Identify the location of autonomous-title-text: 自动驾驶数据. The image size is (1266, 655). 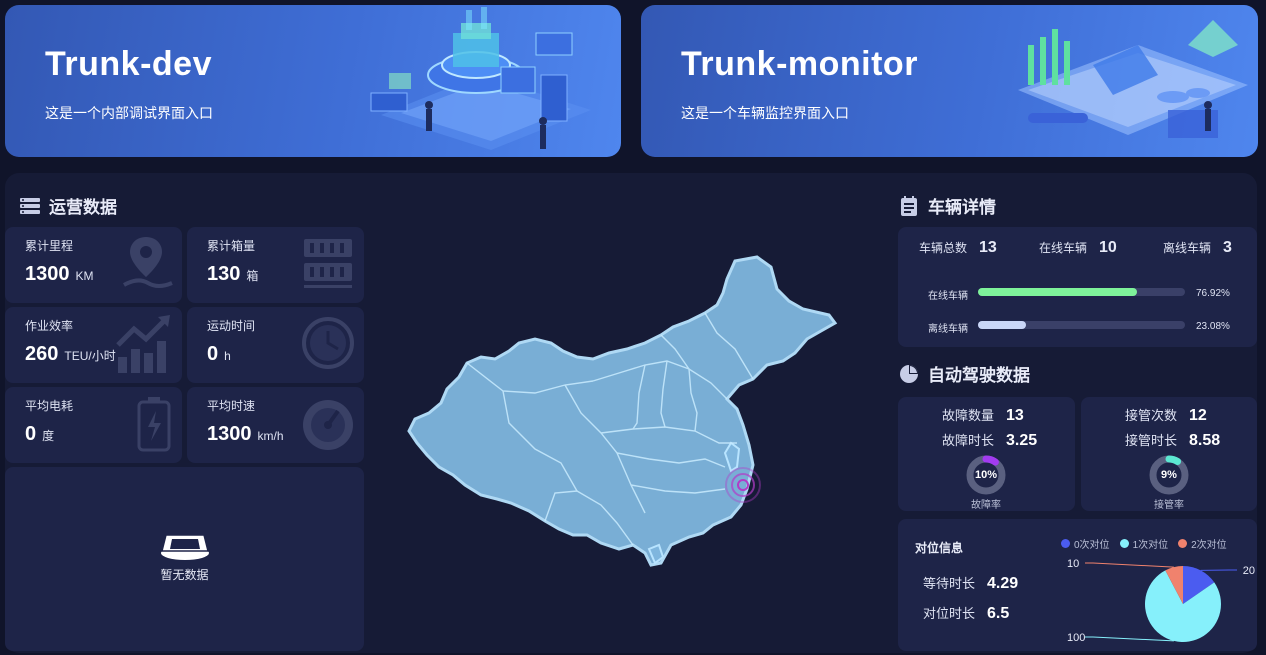
(979, 375).